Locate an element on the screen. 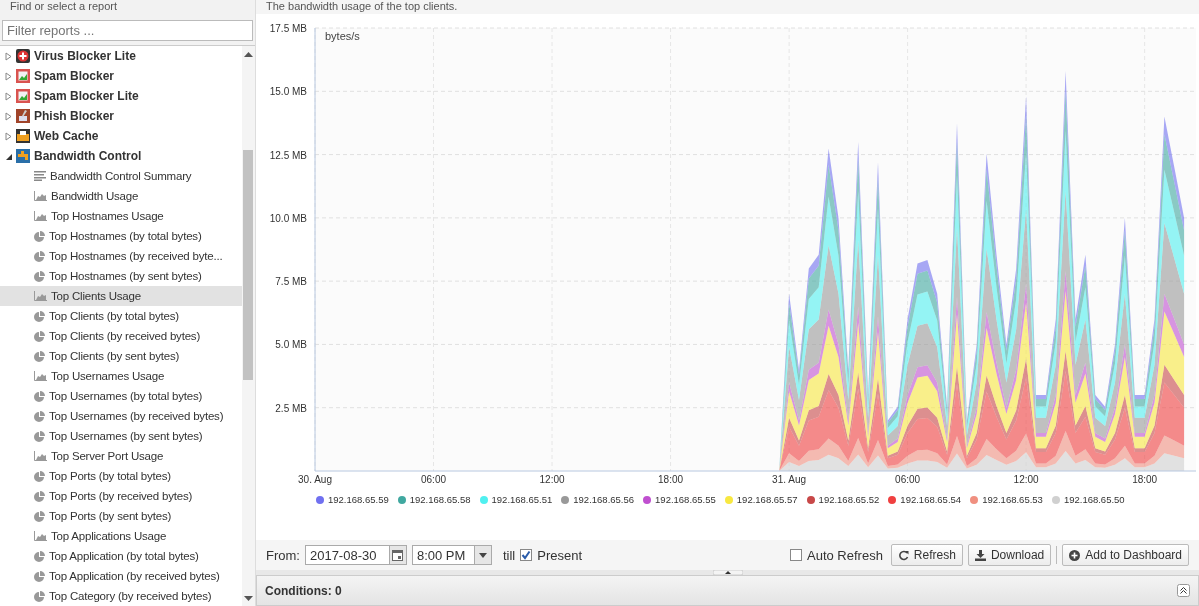 This screenshot has height=606, width=1199. tree-item: Top Application (by total bytes) is located at coordinates (121, 556).